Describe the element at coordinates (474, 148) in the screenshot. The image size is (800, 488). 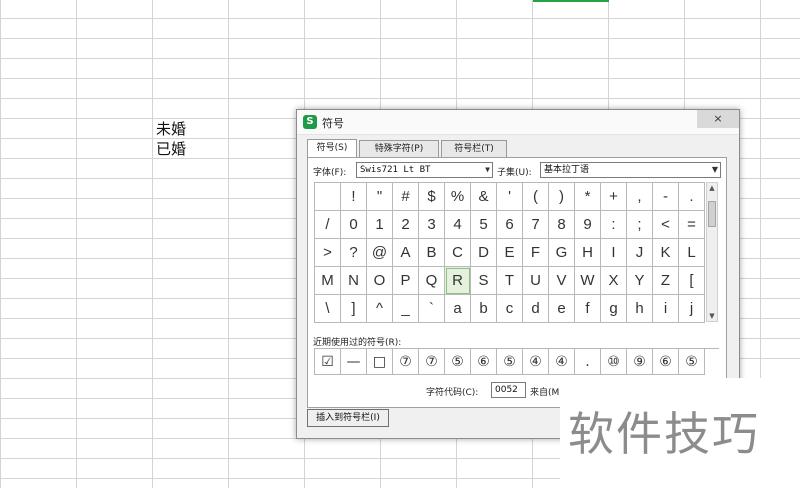
I see `tab-symbol-bar: 符号栏(T)` at that location.